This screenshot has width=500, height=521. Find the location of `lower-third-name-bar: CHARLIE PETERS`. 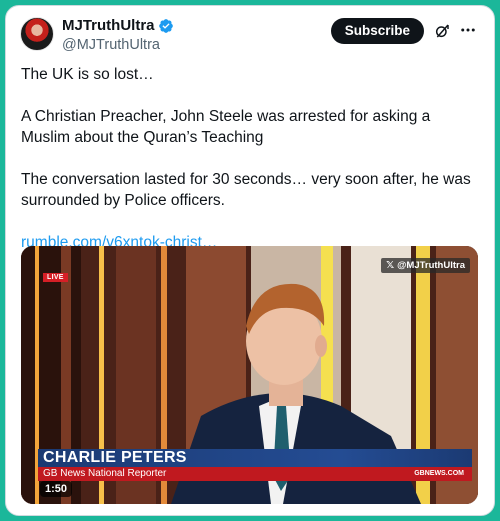

lower-third-name-bar: CHARLIE PETERS is located at coordinates (255, 458).